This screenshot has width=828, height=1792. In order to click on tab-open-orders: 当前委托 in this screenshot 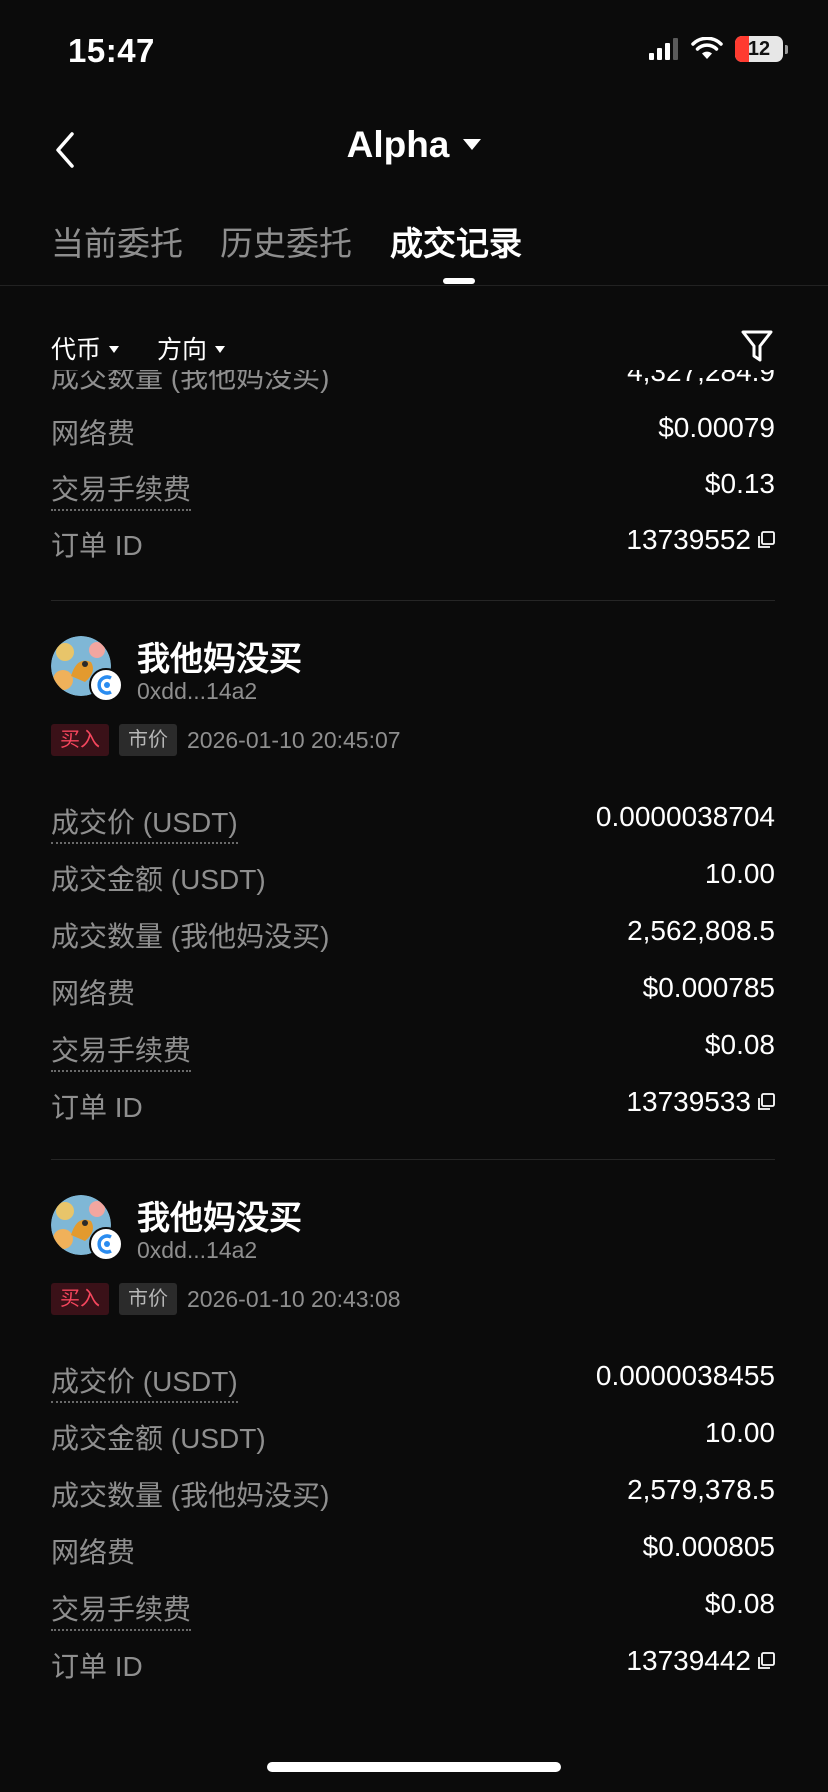, I will do `click(117, 241)`.